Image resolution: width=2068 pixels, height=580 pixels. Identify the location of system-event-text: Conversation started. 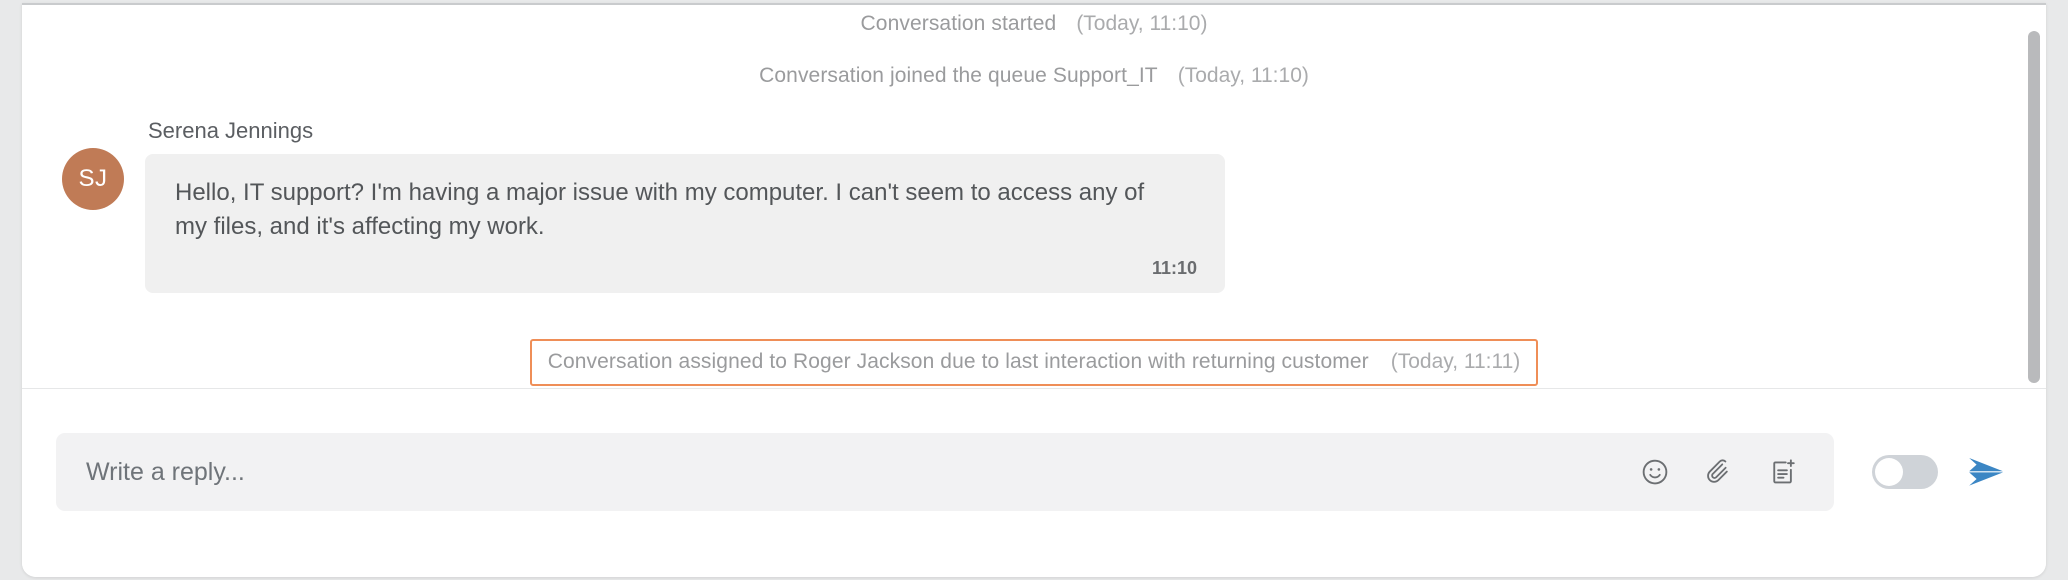
(958, 23).